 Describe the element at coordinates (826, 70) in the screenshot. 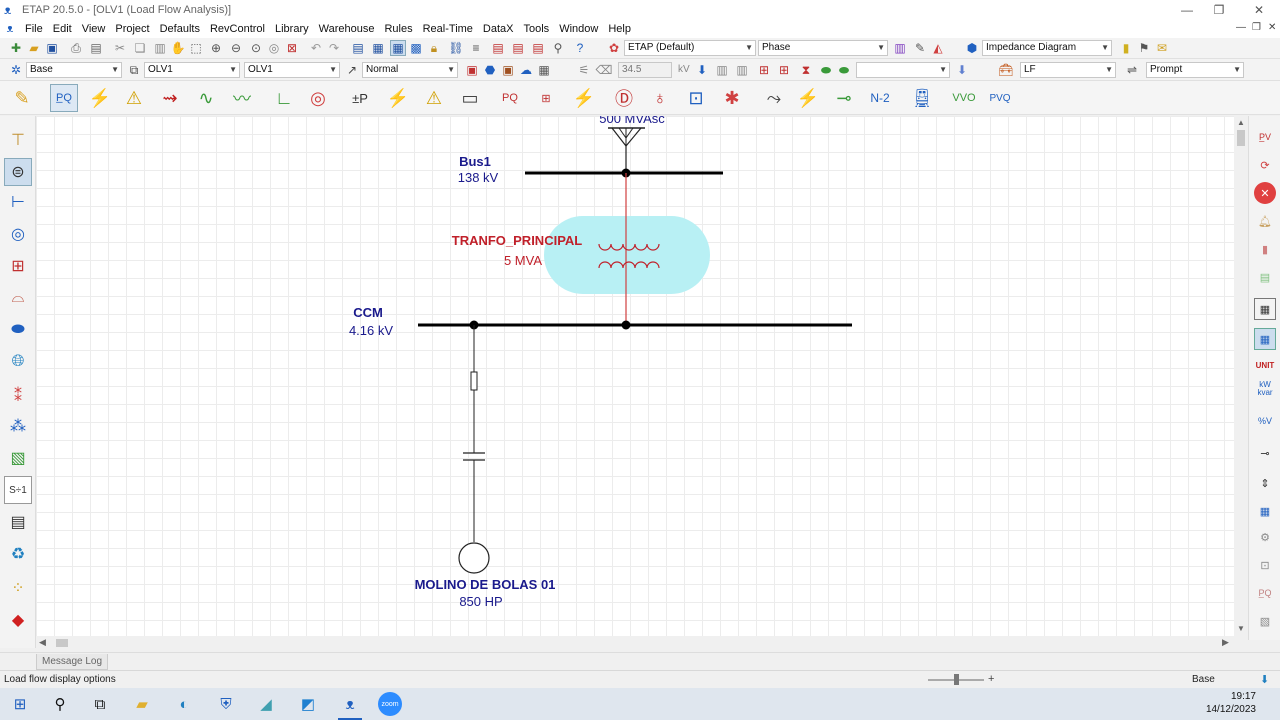

I see `green-group-icon: ⬬` at that location.